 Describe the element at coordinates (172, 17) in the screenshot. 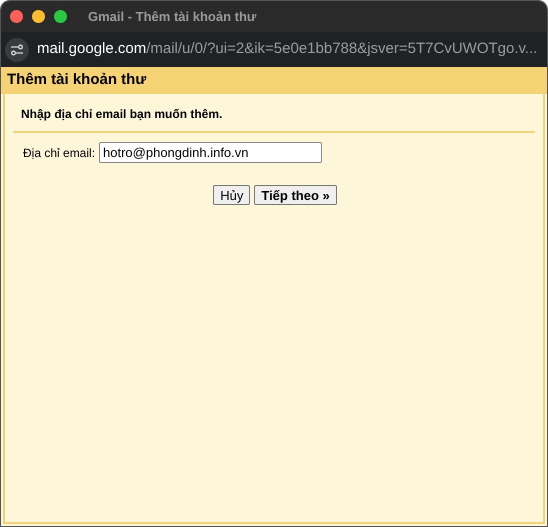

I see `window-title: Gmail - Thêm tài khoản thư` at that location.